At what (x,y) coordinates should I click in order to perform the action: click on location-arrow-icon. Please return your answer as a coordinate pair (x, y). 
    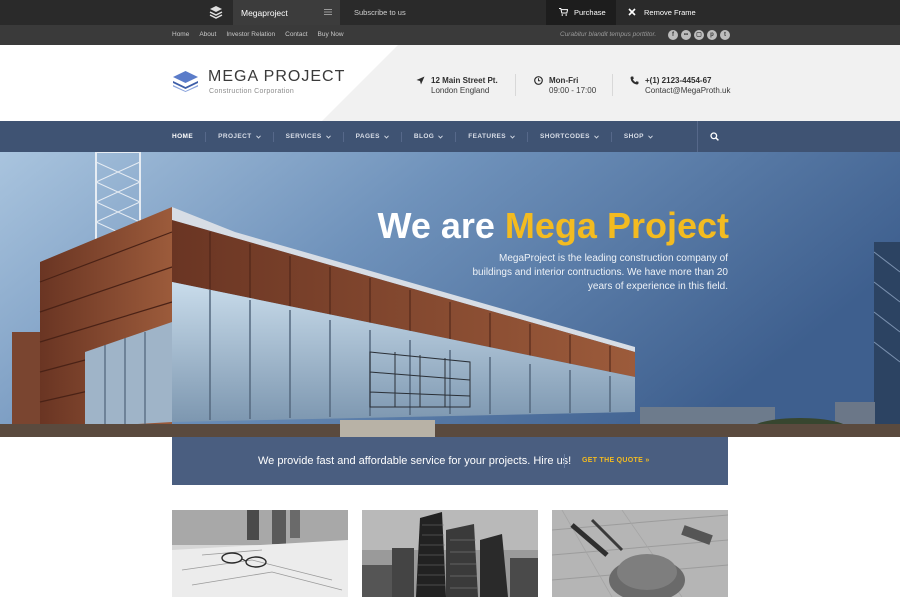
    Looking at the image, I should click on (420, 80).